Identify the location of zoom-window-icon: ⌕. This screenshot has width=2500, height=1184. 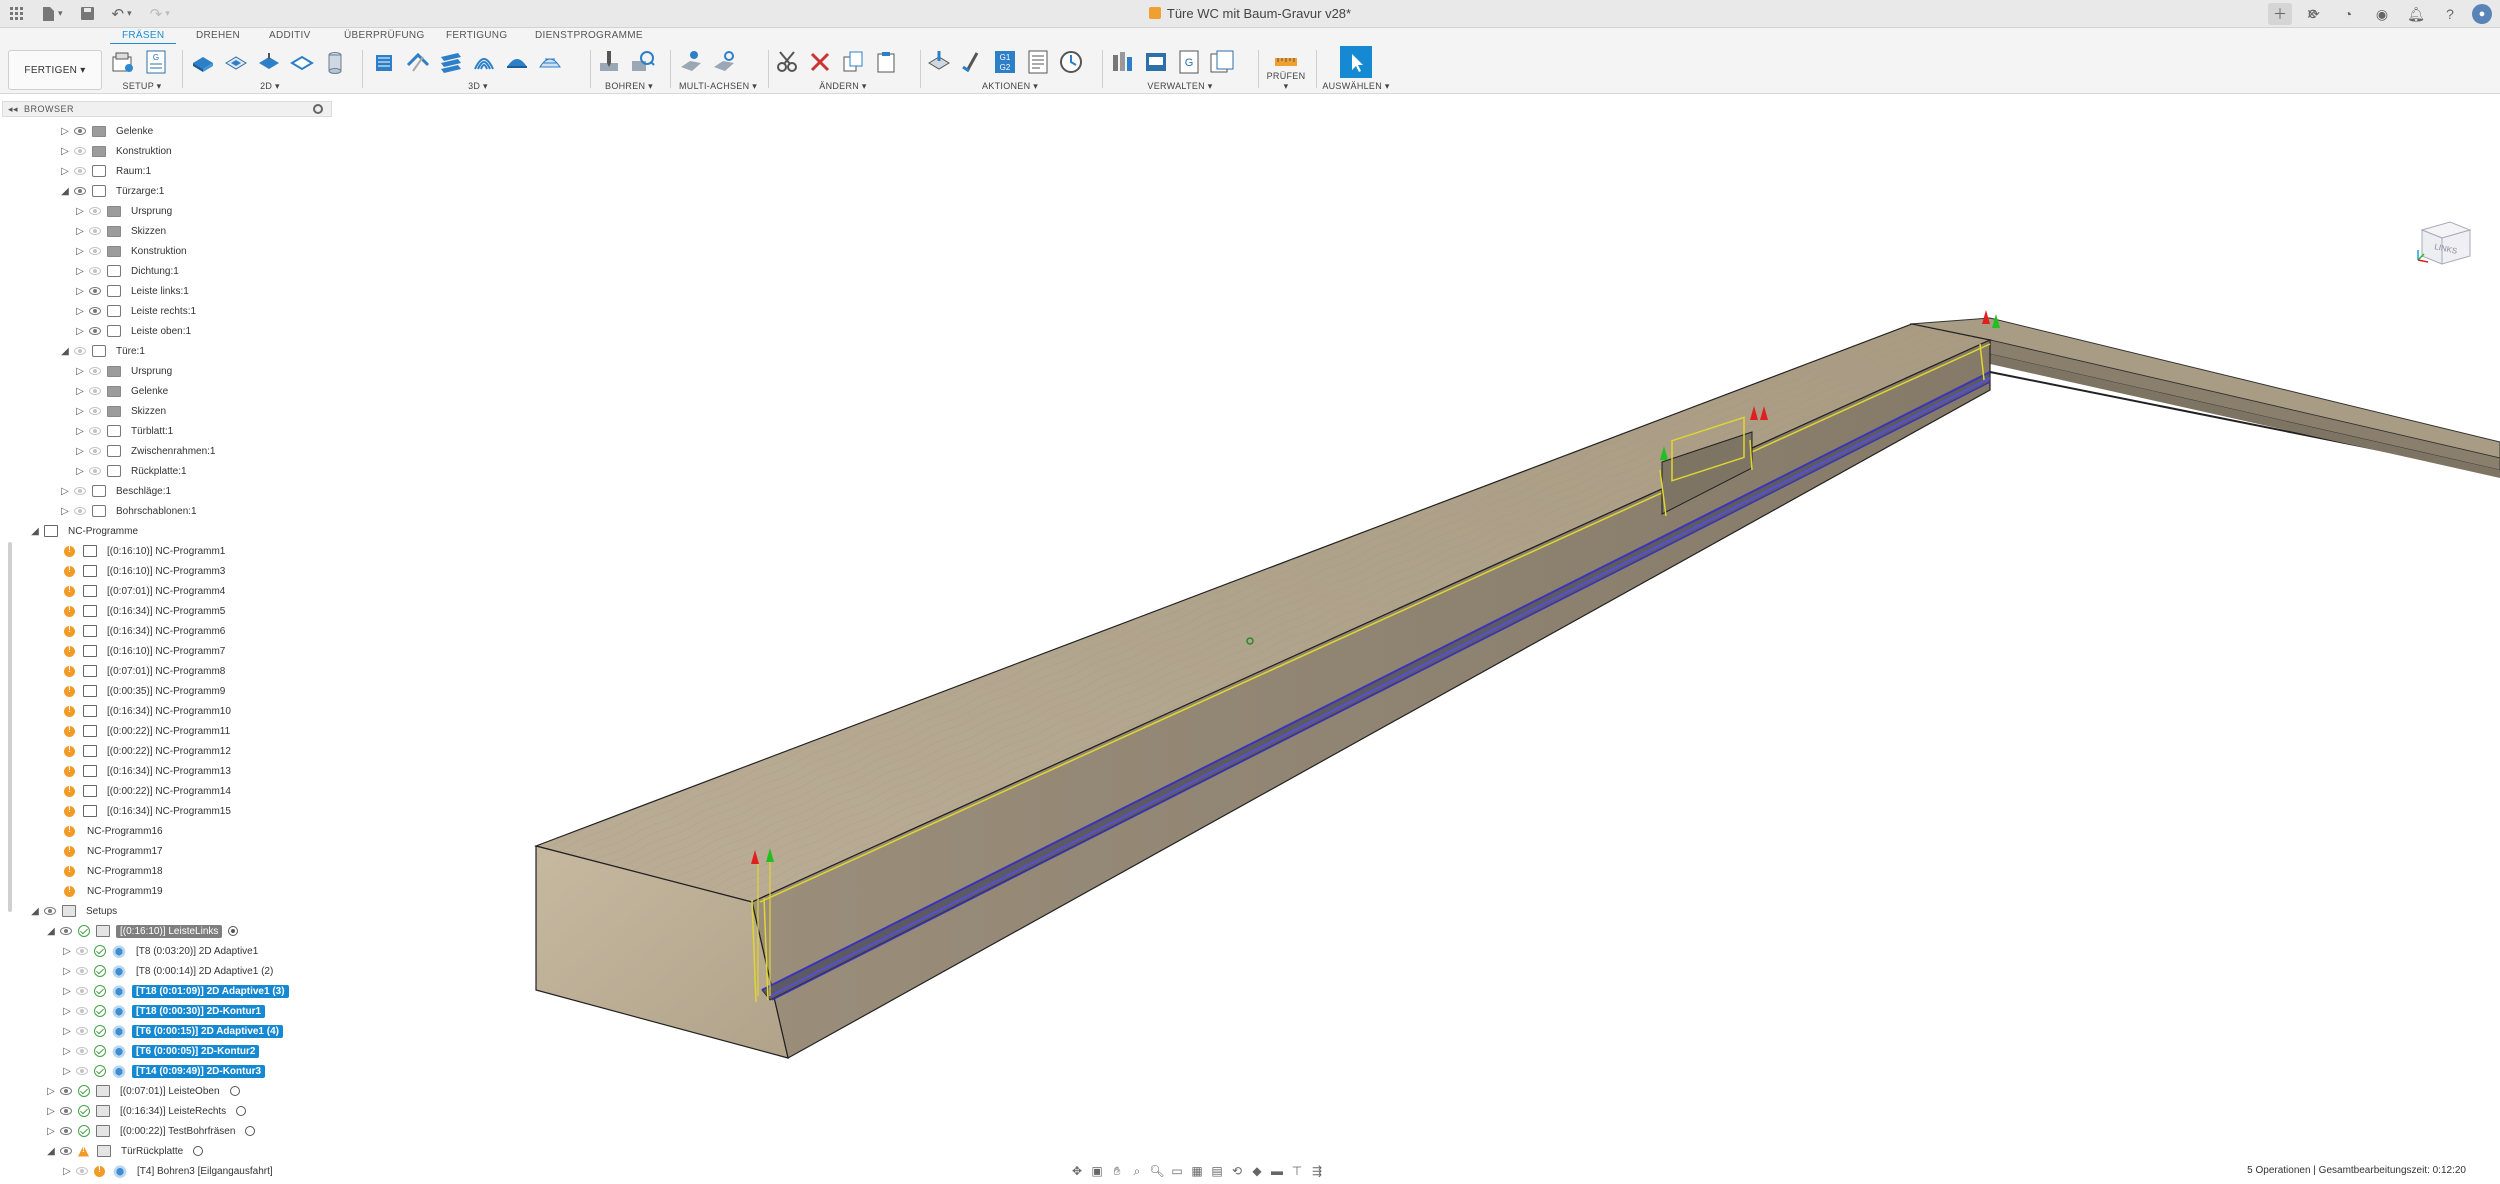
(1137, 1171).